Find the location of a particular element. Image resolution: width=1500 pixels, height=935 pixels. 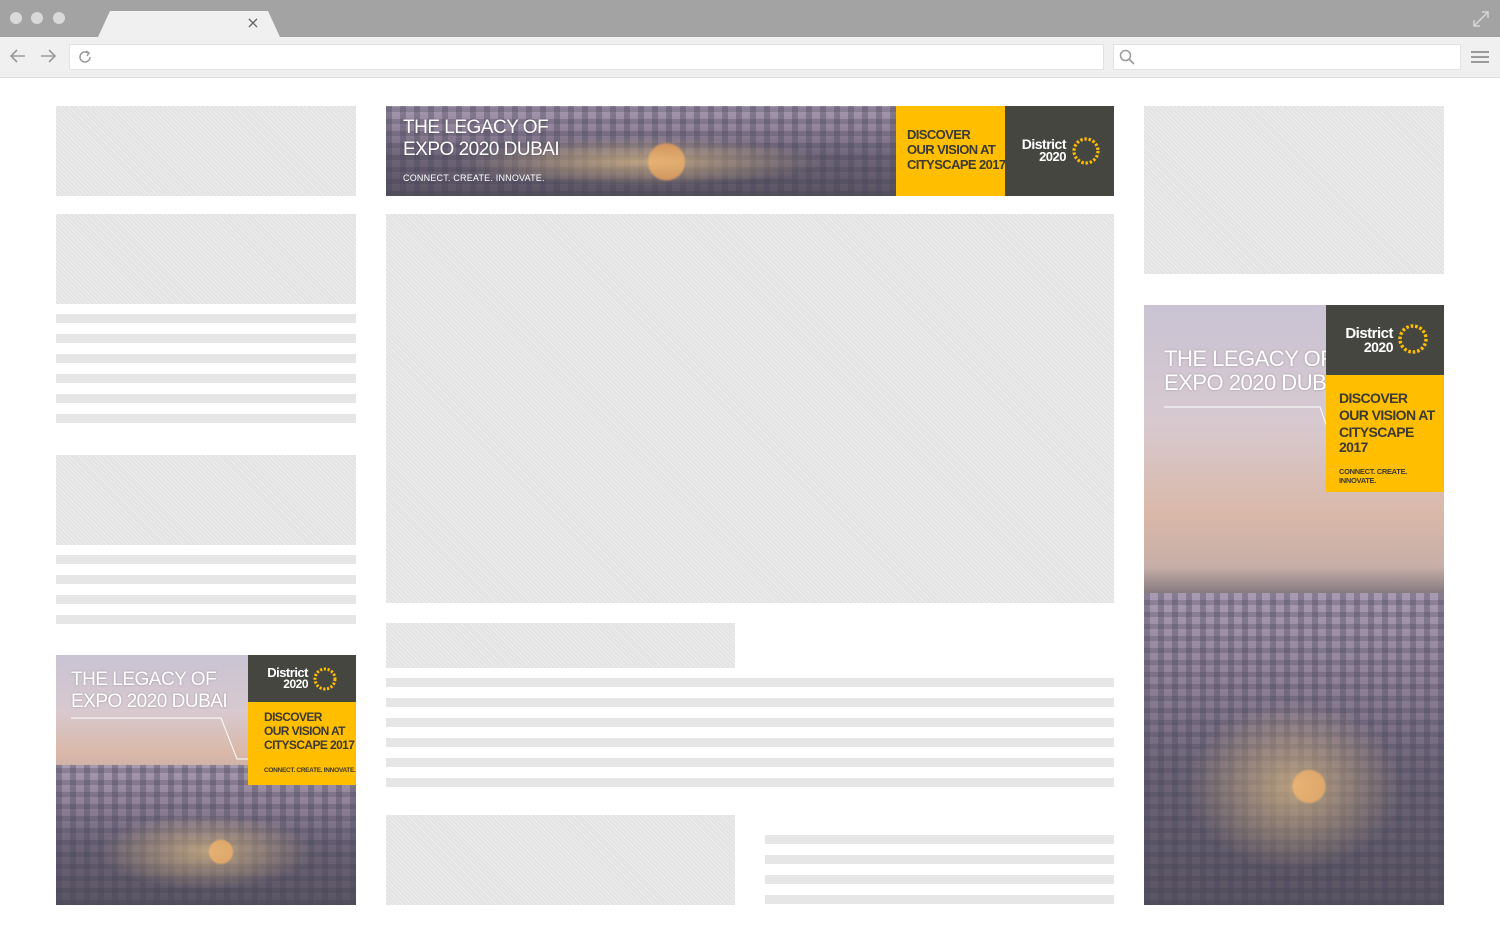

forward-arrow-icon is located at coordinates (48, 56).